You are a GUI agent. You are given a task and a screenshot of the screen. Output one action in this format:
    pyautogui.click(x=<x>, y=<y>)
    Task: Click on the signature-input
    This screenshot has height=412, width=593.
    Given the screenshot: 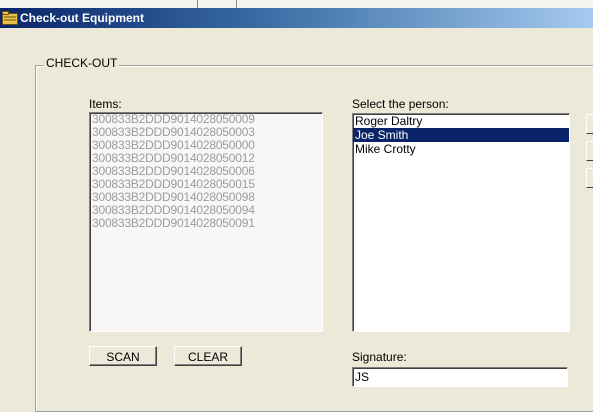 What is the action you would take?
    pyautogui.click(x=460, y=377)
    